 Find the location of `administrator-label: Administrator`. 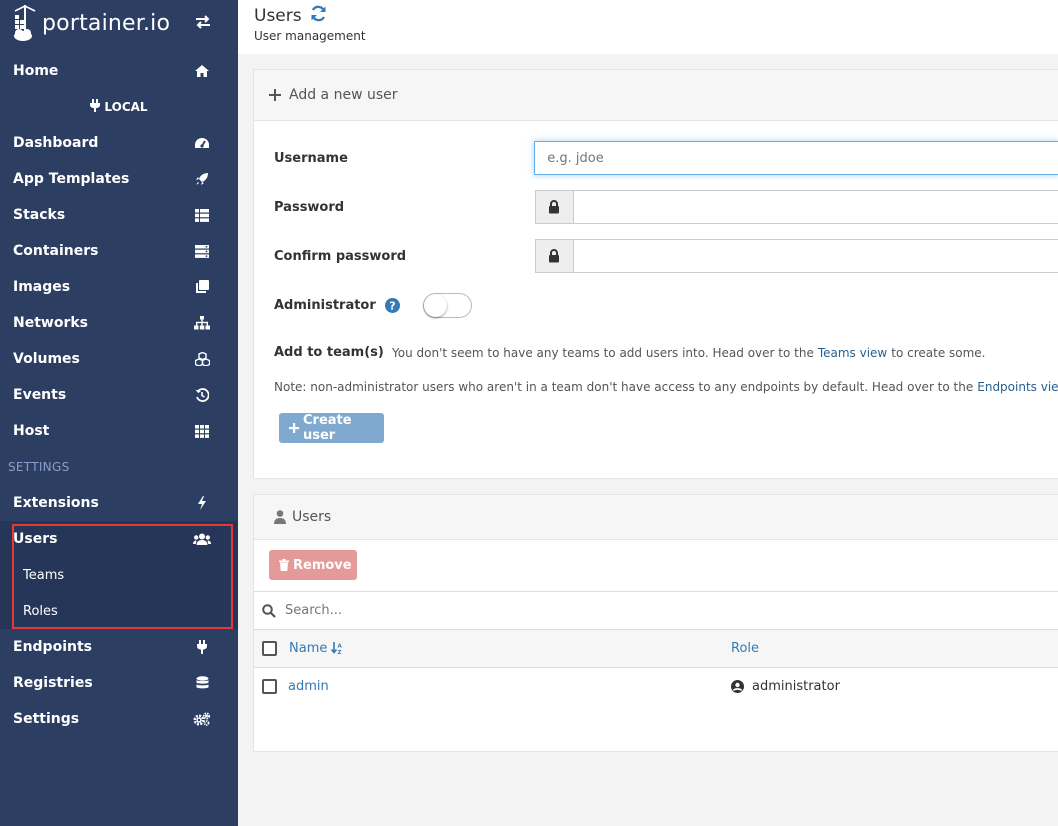

administrator-label: Administrator is located at coordinates (325, 305).